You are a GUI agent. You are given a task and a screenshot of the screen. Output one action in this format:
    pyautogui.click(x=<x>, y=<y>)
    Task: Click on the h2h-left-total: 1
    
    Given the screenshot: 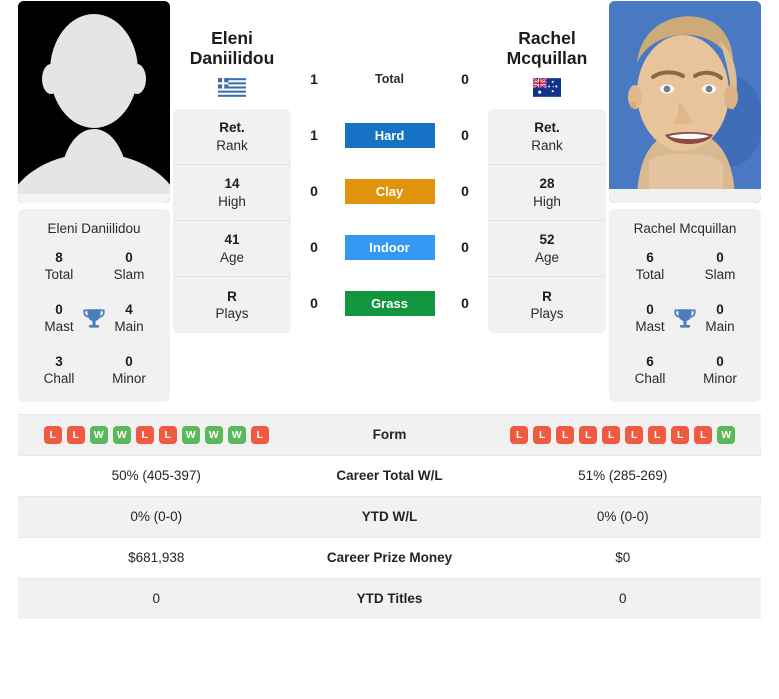 What is the action you would take?
    pyautogui.click(x=314, y=79)
    